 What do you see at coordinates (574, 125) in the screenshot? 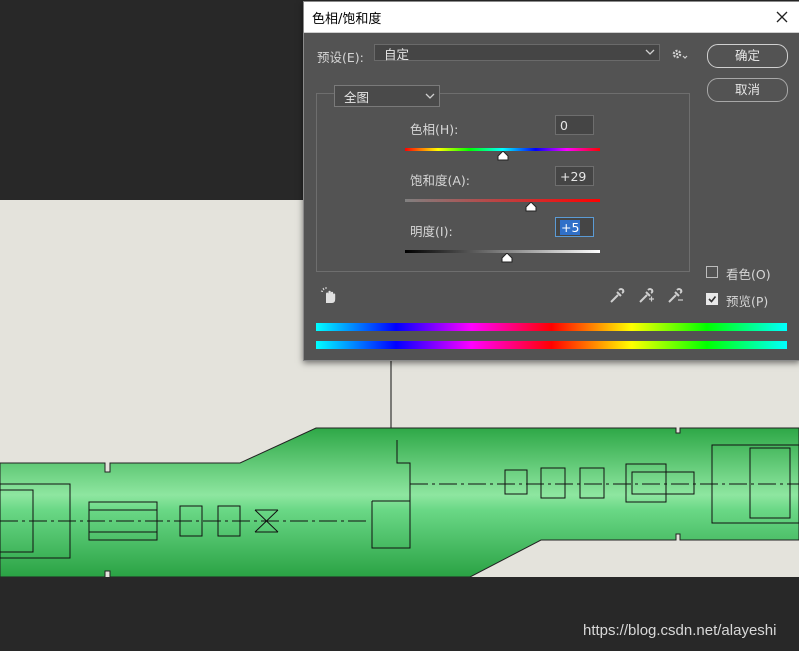
I see `hue-input: 0` at bounding box center [574, 125].